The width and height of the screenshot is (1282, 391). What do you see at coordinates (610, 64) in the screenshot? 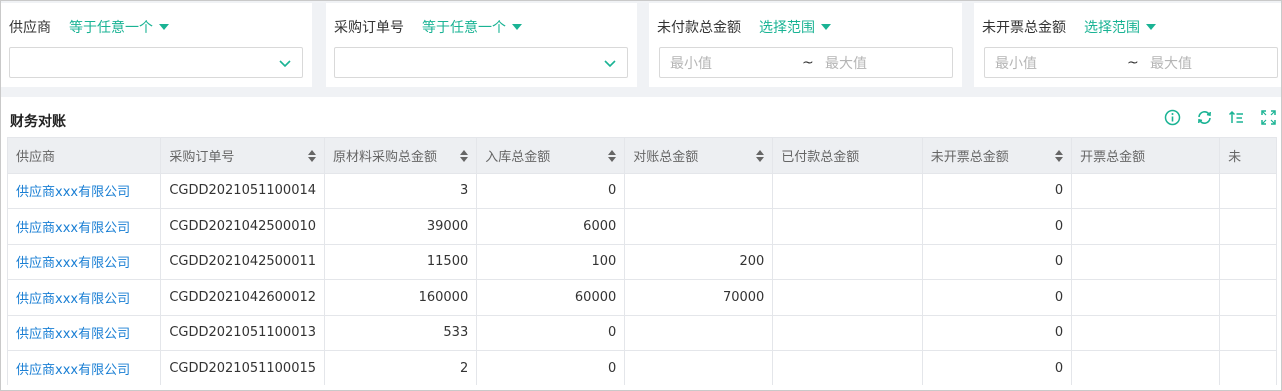
I see `chevron-down-icon` at bounding box center [610, 64].